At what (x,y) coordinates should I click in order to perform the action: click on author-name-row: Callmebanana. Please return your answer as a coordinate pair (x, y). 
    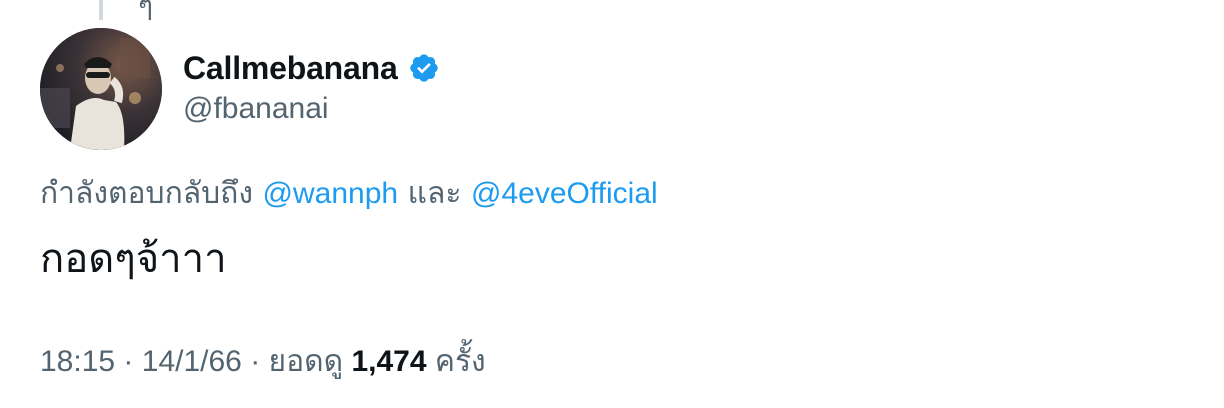
    Looking at the image, I should click on (311, 68).